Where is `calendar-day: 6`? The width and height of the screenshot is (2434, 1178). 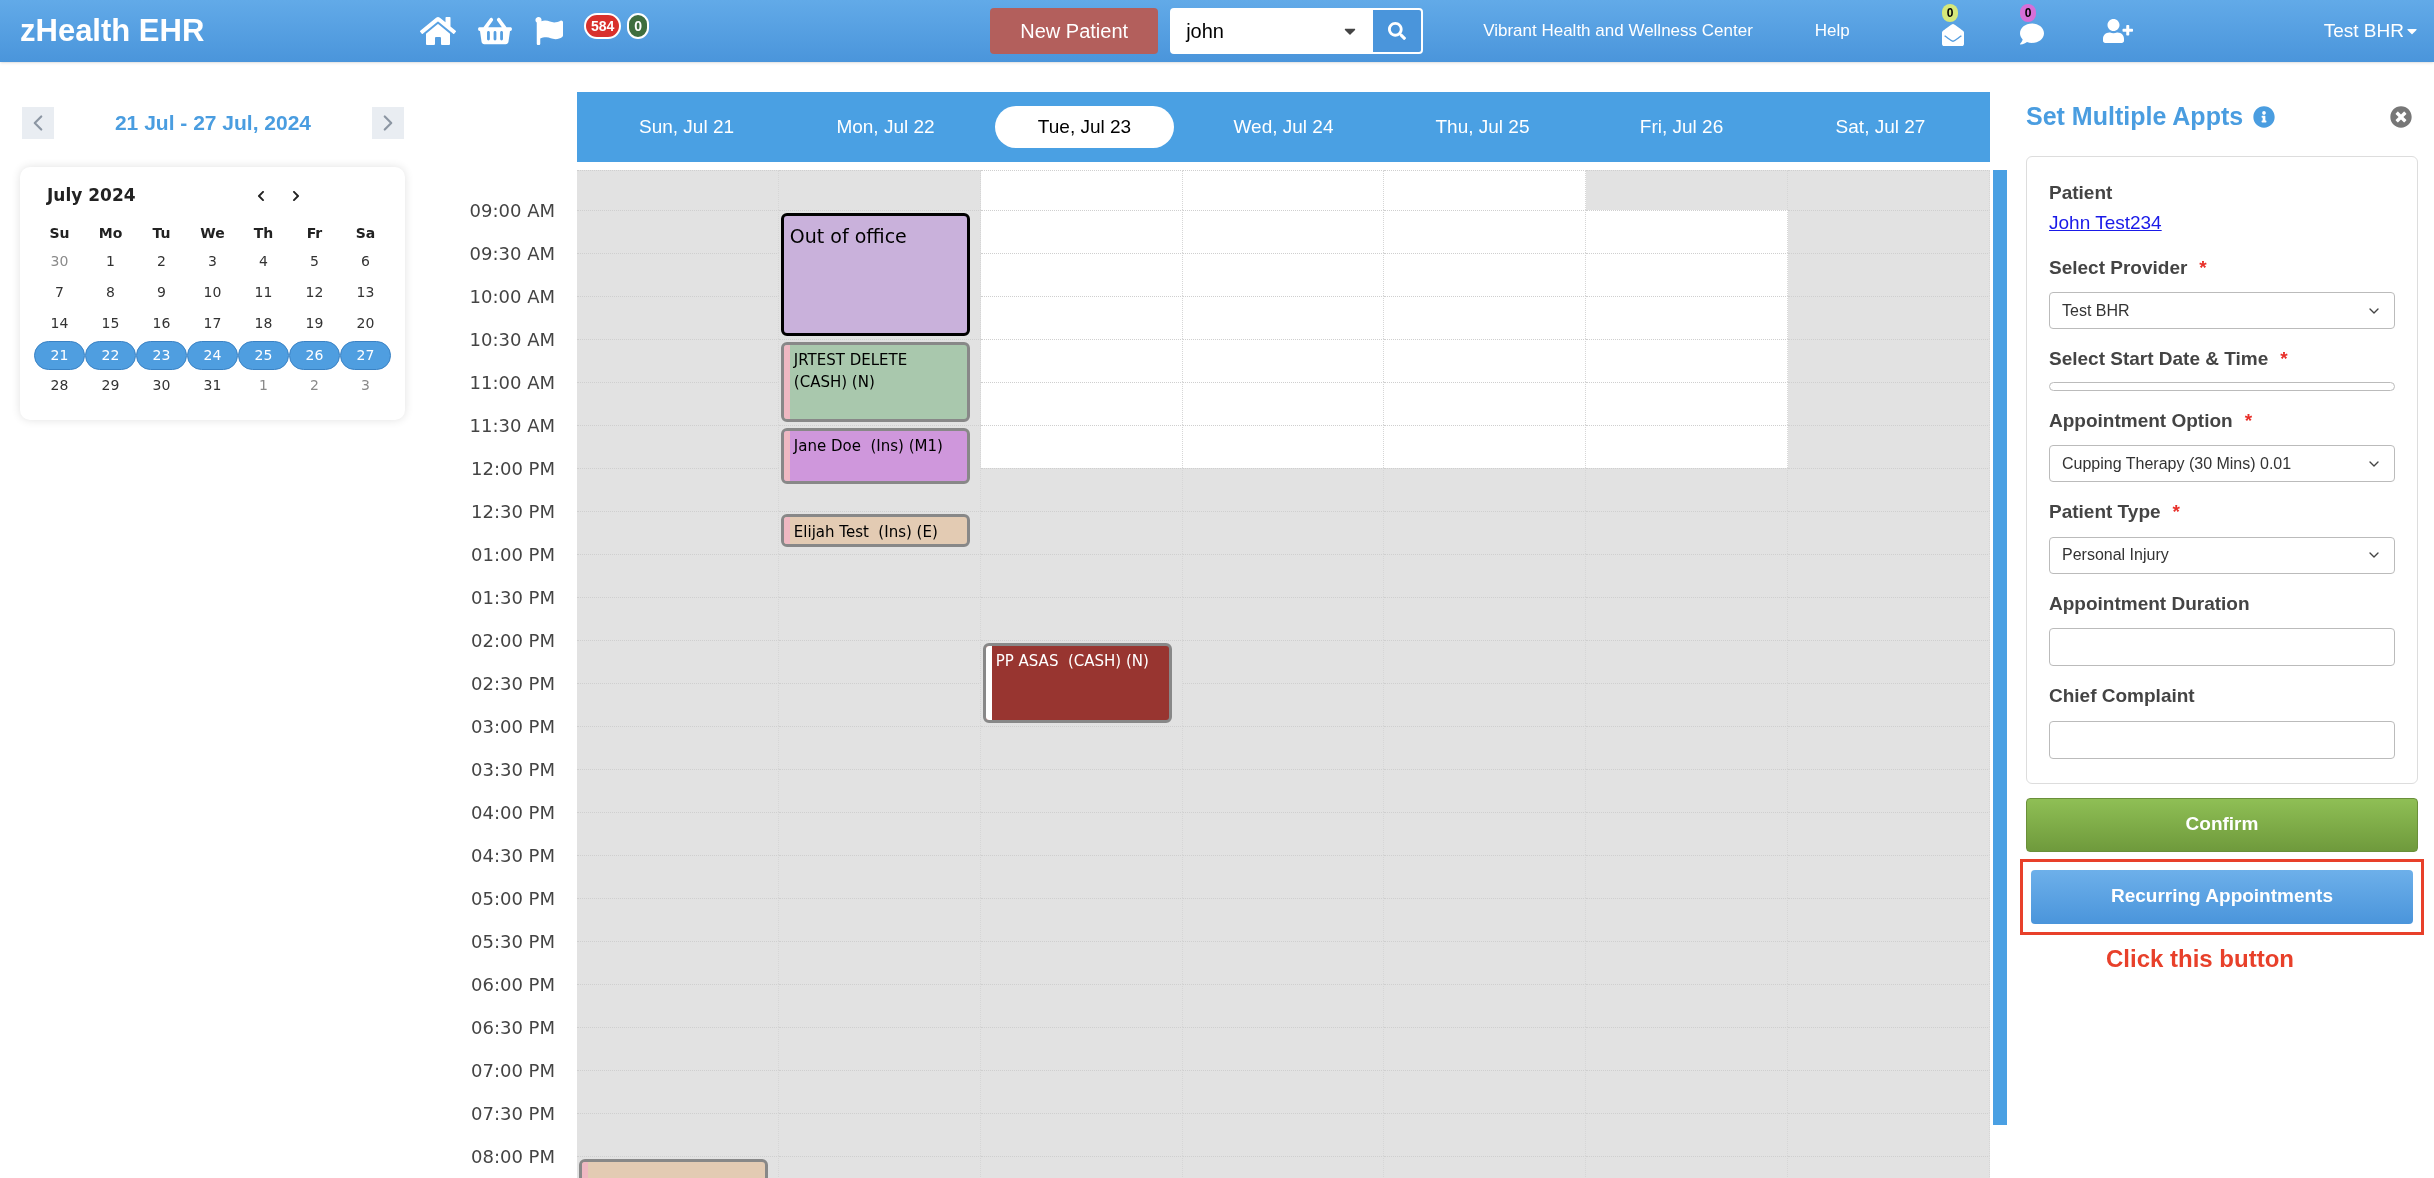 calendar-day: 6 is located at coordinates (365, 262).